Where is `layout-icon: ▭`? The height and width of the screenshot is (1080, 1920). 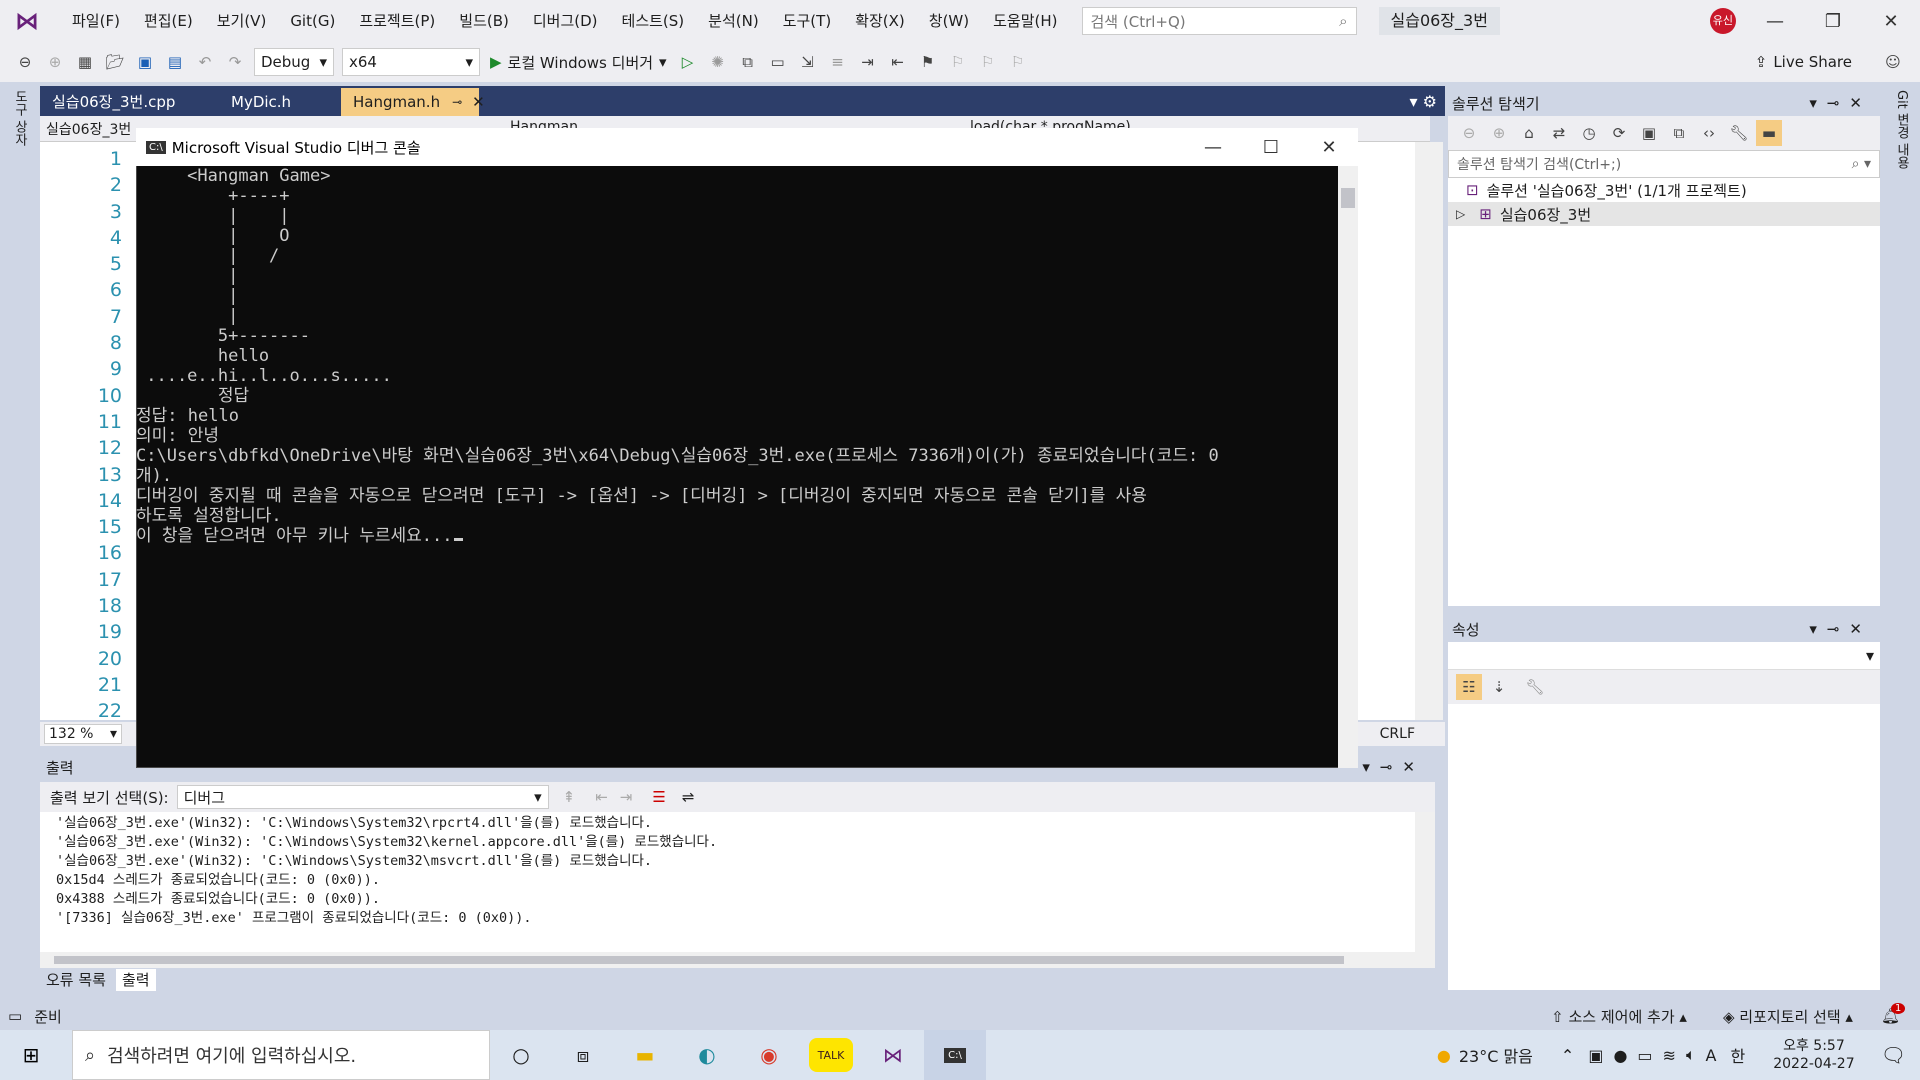 layout-icon: ▭ is located at coordinates (778, 62).